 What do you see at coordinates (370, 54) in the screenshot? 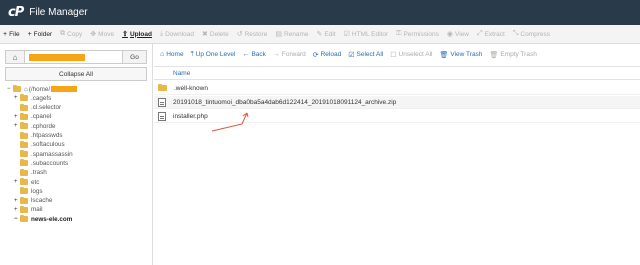
I see `nav-label: Select All` at bounding box center [370, 54].